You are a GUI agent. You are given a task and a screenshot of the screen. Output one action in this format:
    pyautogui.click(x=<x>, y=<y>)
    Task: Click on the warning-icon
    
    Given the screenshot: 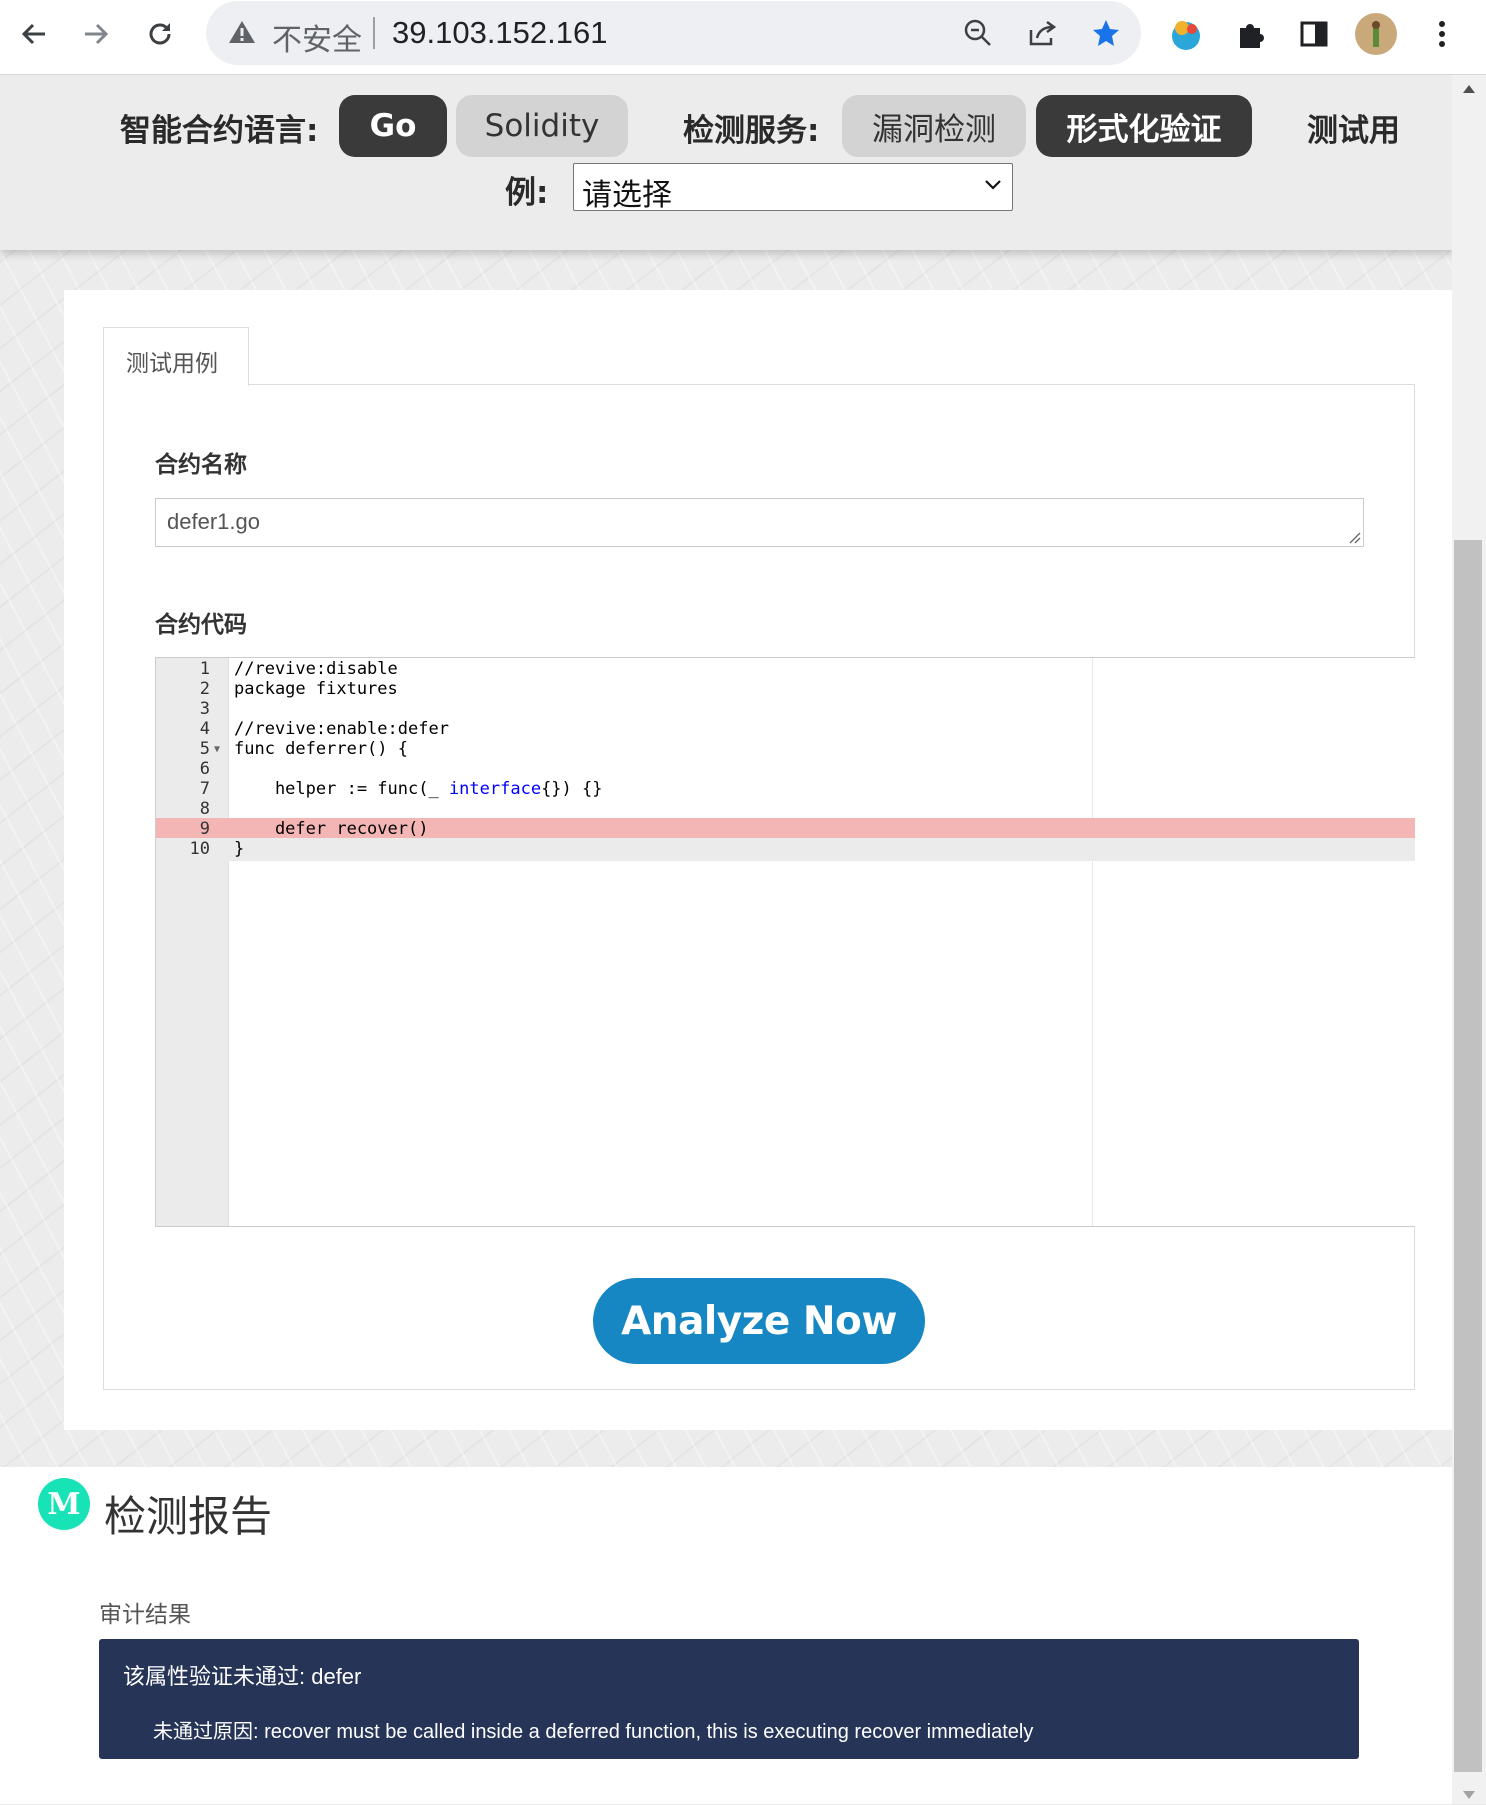 What is the action you would take?
    pyautogui.click(x=242, y=34)
    